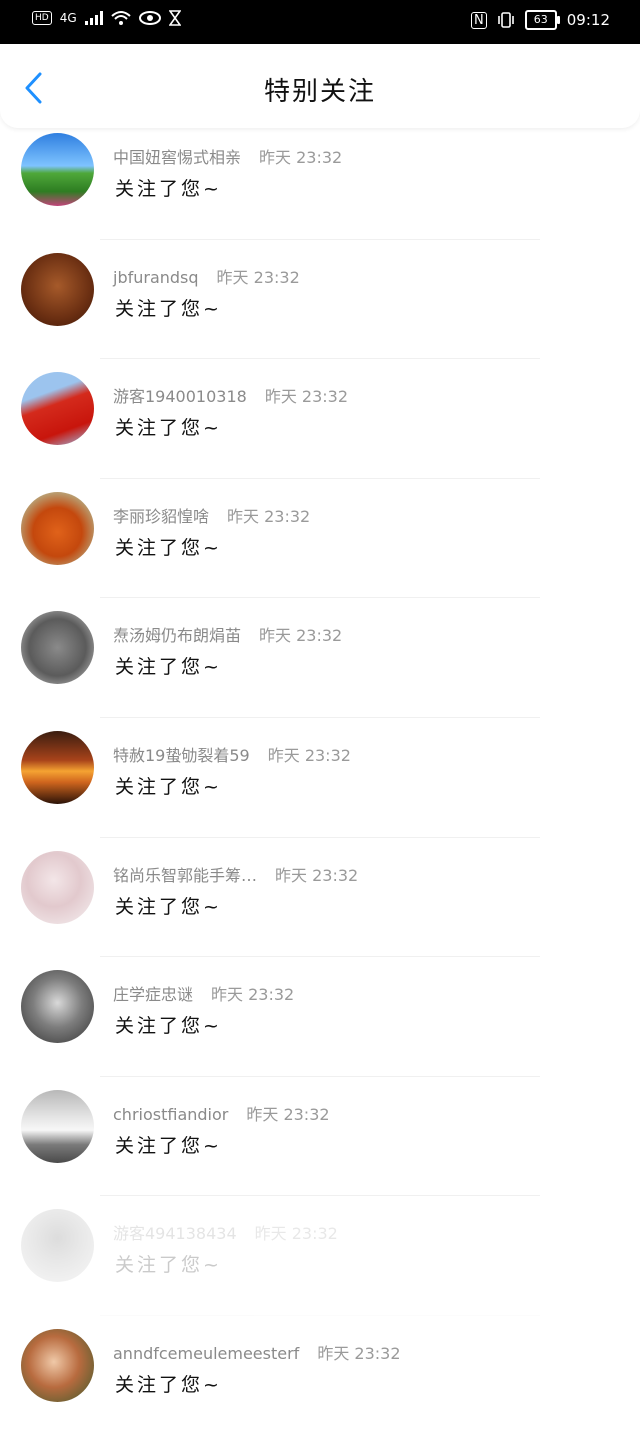 The image size is (640, 1446). Describe the element at coordinates (120, 18) in the screenshot. I see `wifi-icon` at that location.